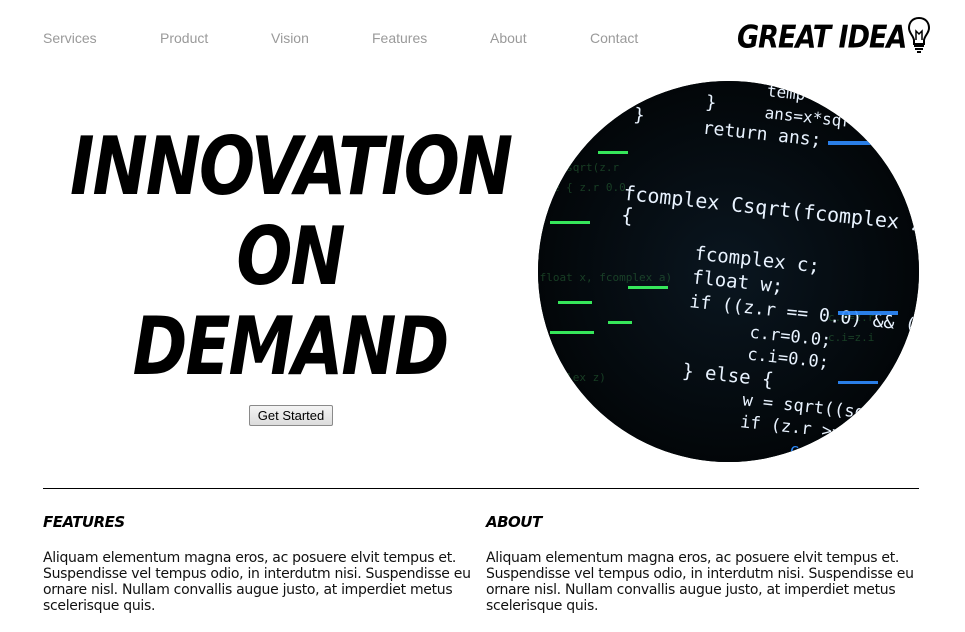  Describe the element at coordinates (540, 38) in the screenshot. I see `nav-link-about: About` at that location.